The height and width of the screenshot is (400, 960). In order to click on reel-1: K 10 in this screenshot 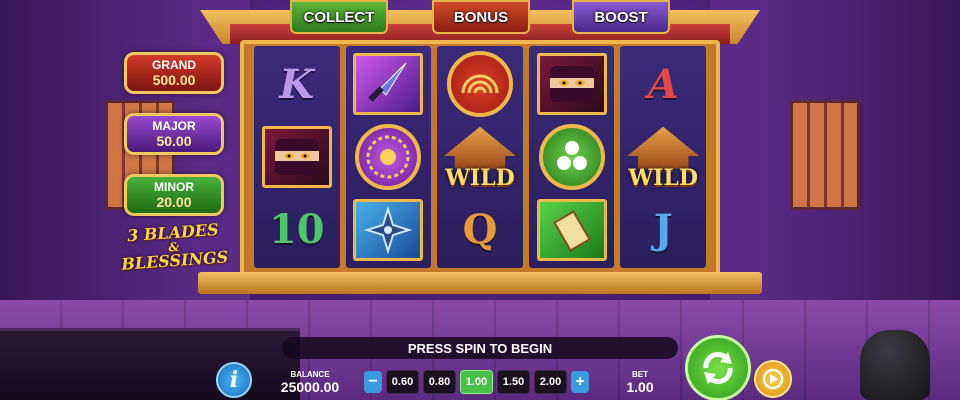, I will do `click(297, 157)`.